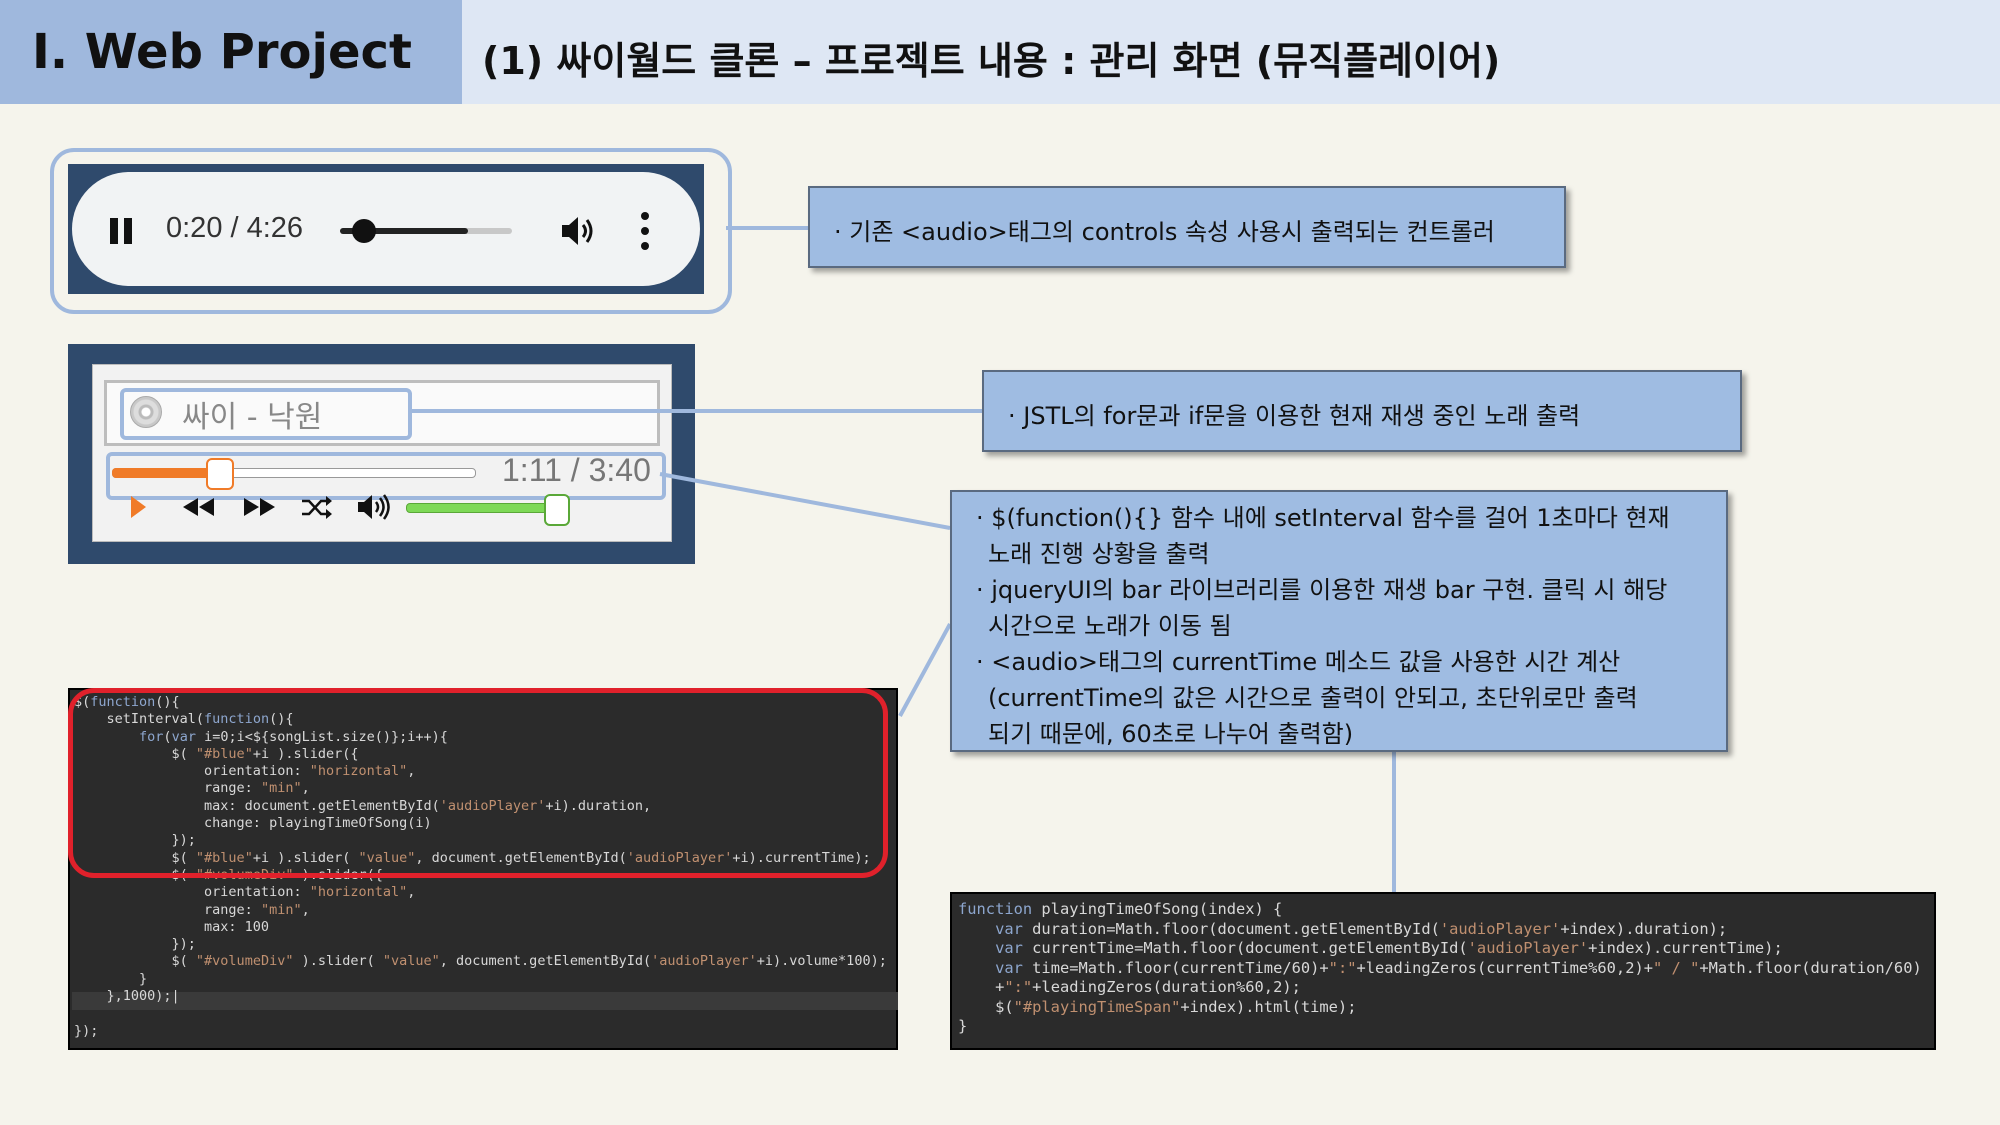 This screenshot has width=2000, height=1125. What do you see at coordinates (123, 231) in the screenshot?
I see `pause-icon` at bounding box center [123, 231].